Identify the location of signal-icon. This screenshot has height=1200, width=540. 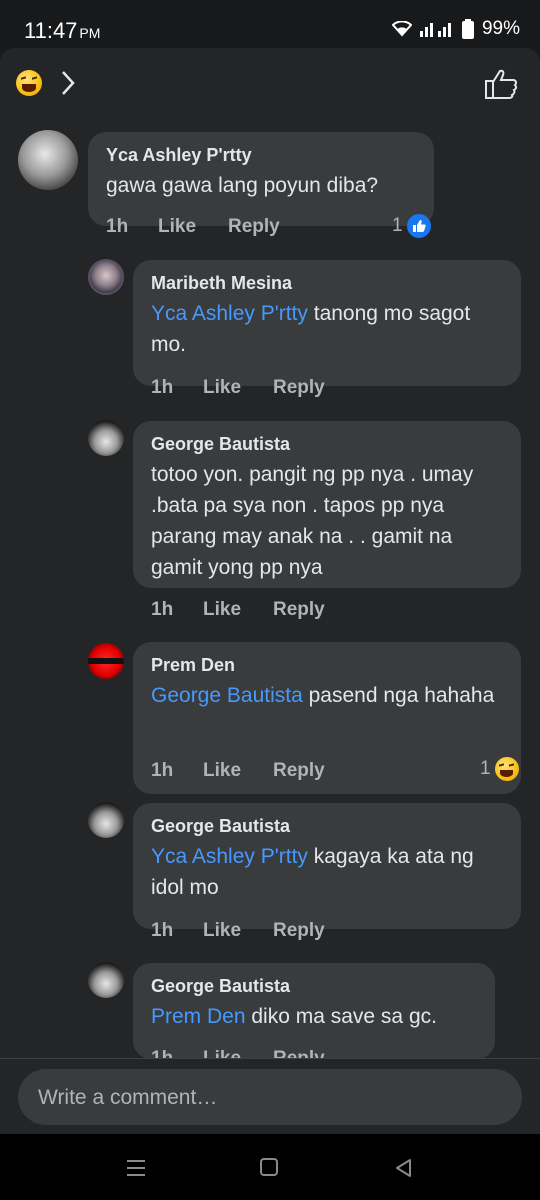
(435, 30).